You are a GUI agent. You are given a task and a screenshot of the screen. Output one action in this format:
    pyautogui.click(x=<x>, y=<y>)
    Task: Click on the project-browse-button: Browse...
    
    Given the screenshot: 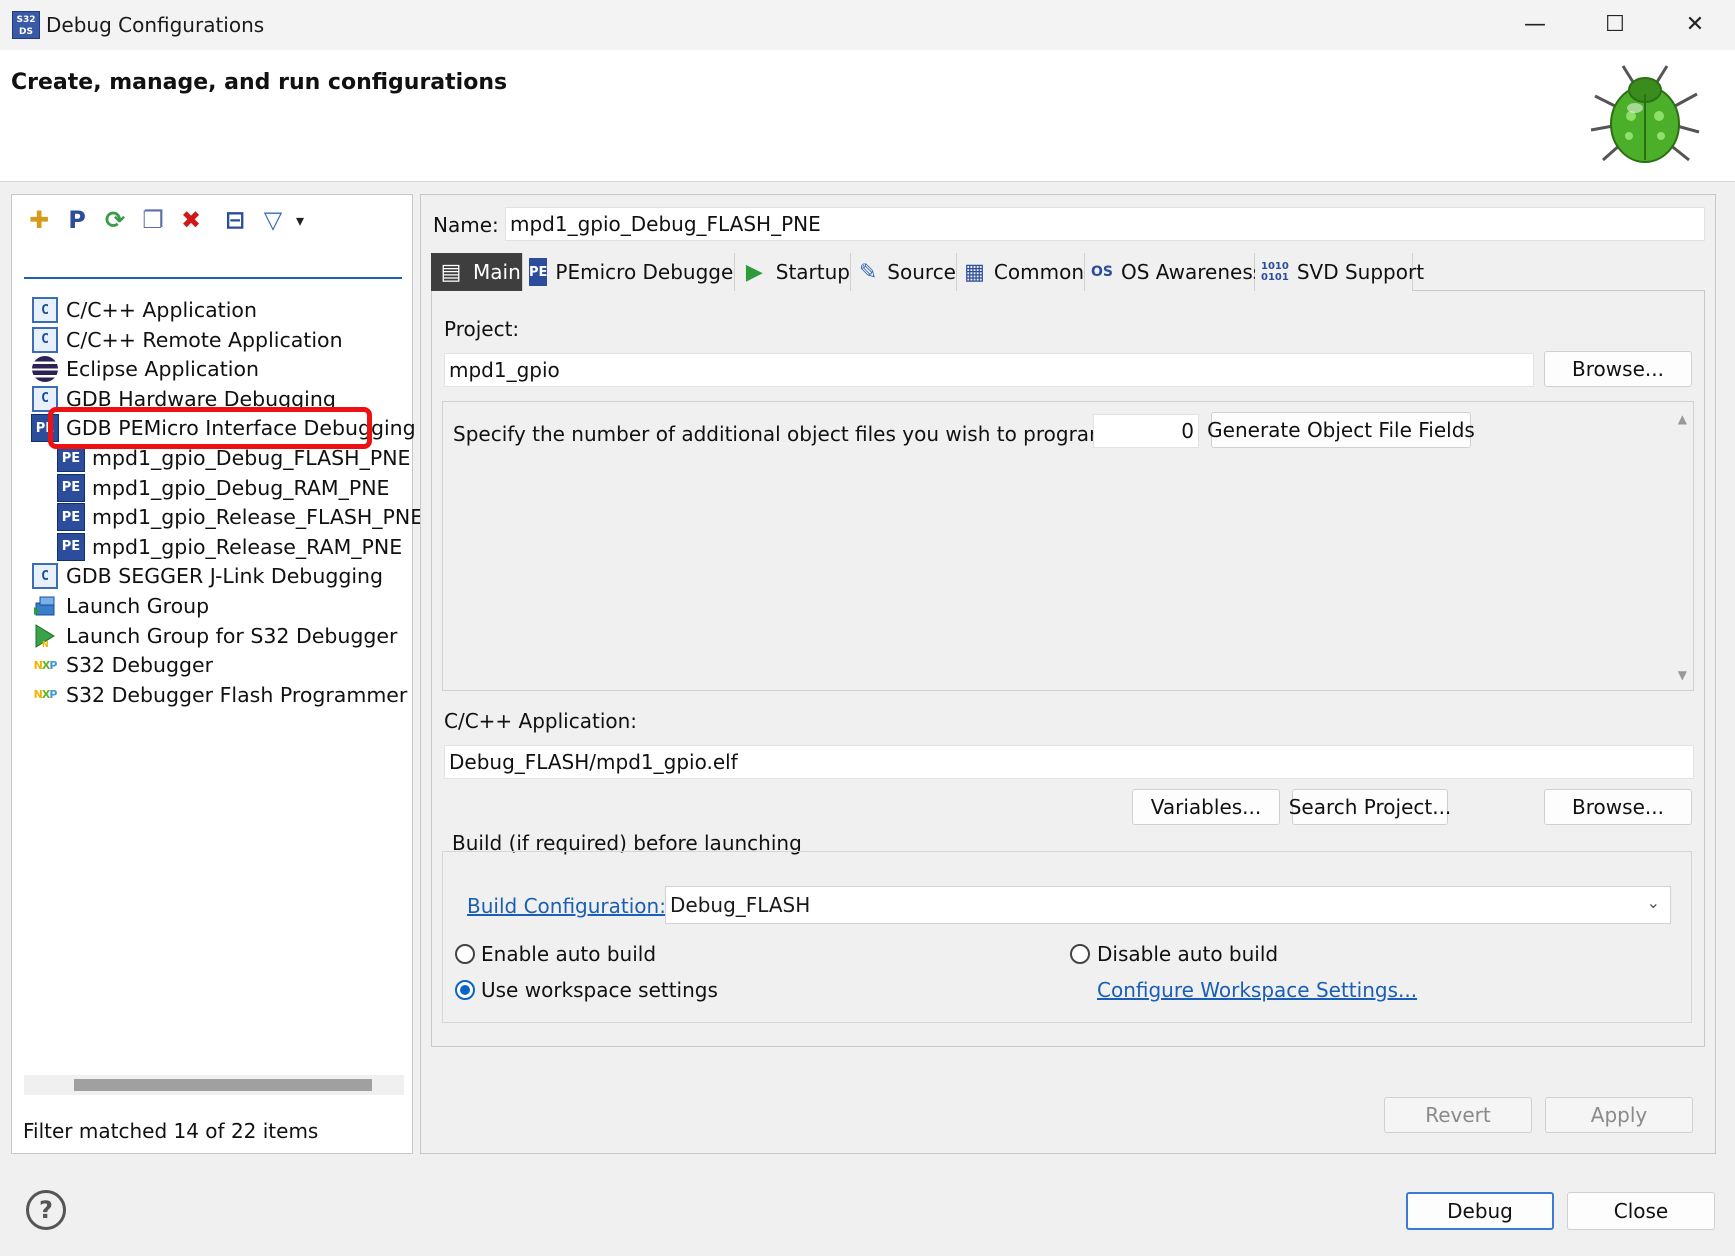 What is the action you would take?
    pyautogui.click(x=1618, y=369)
    